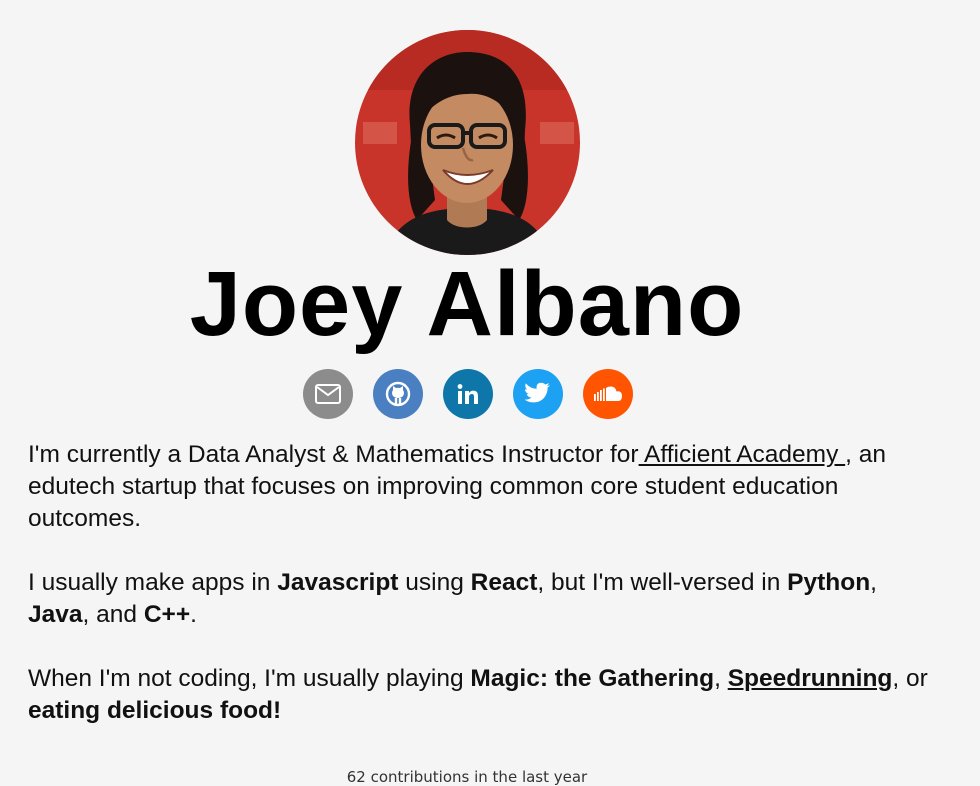 The image size is (980, 786). What do you see at coordinates (829, 582) in the screenshot?
I see `skill-python: Python` at bounding box center [829, 582].